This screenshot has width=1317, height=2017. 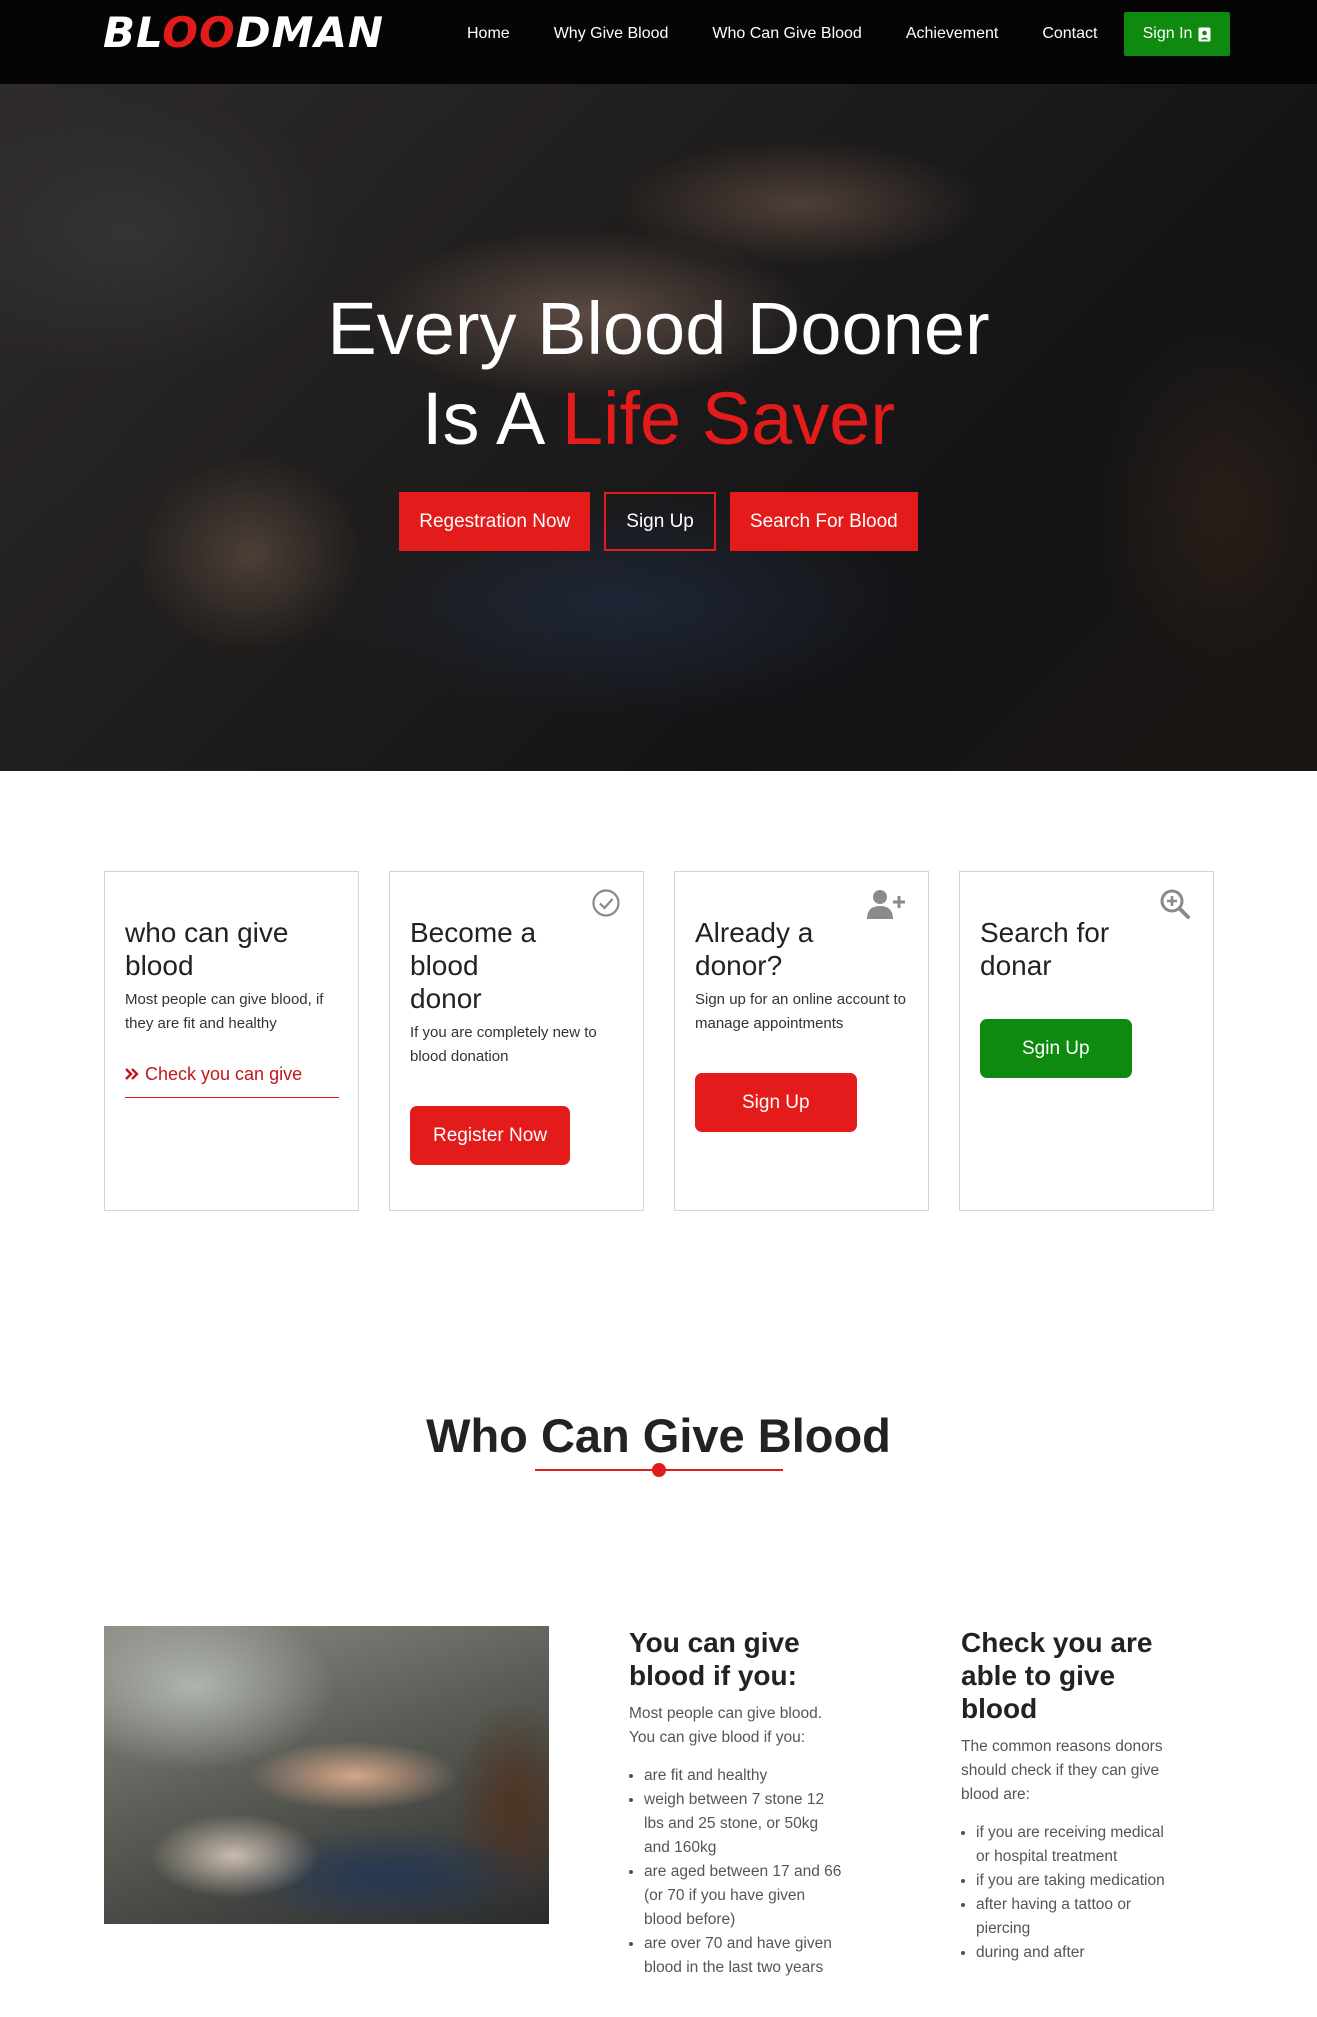 What do you see at coordinates (659, 1470) in the screenshot?
I see `title-dot` at bounding box center [659, 1470].